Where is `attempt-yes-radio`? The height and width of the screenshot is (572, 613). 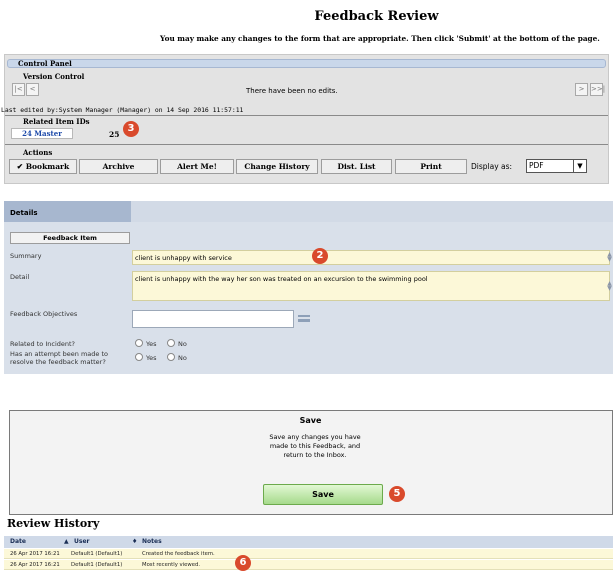
attempt-yes-radio is located at coordinates (139, 357).